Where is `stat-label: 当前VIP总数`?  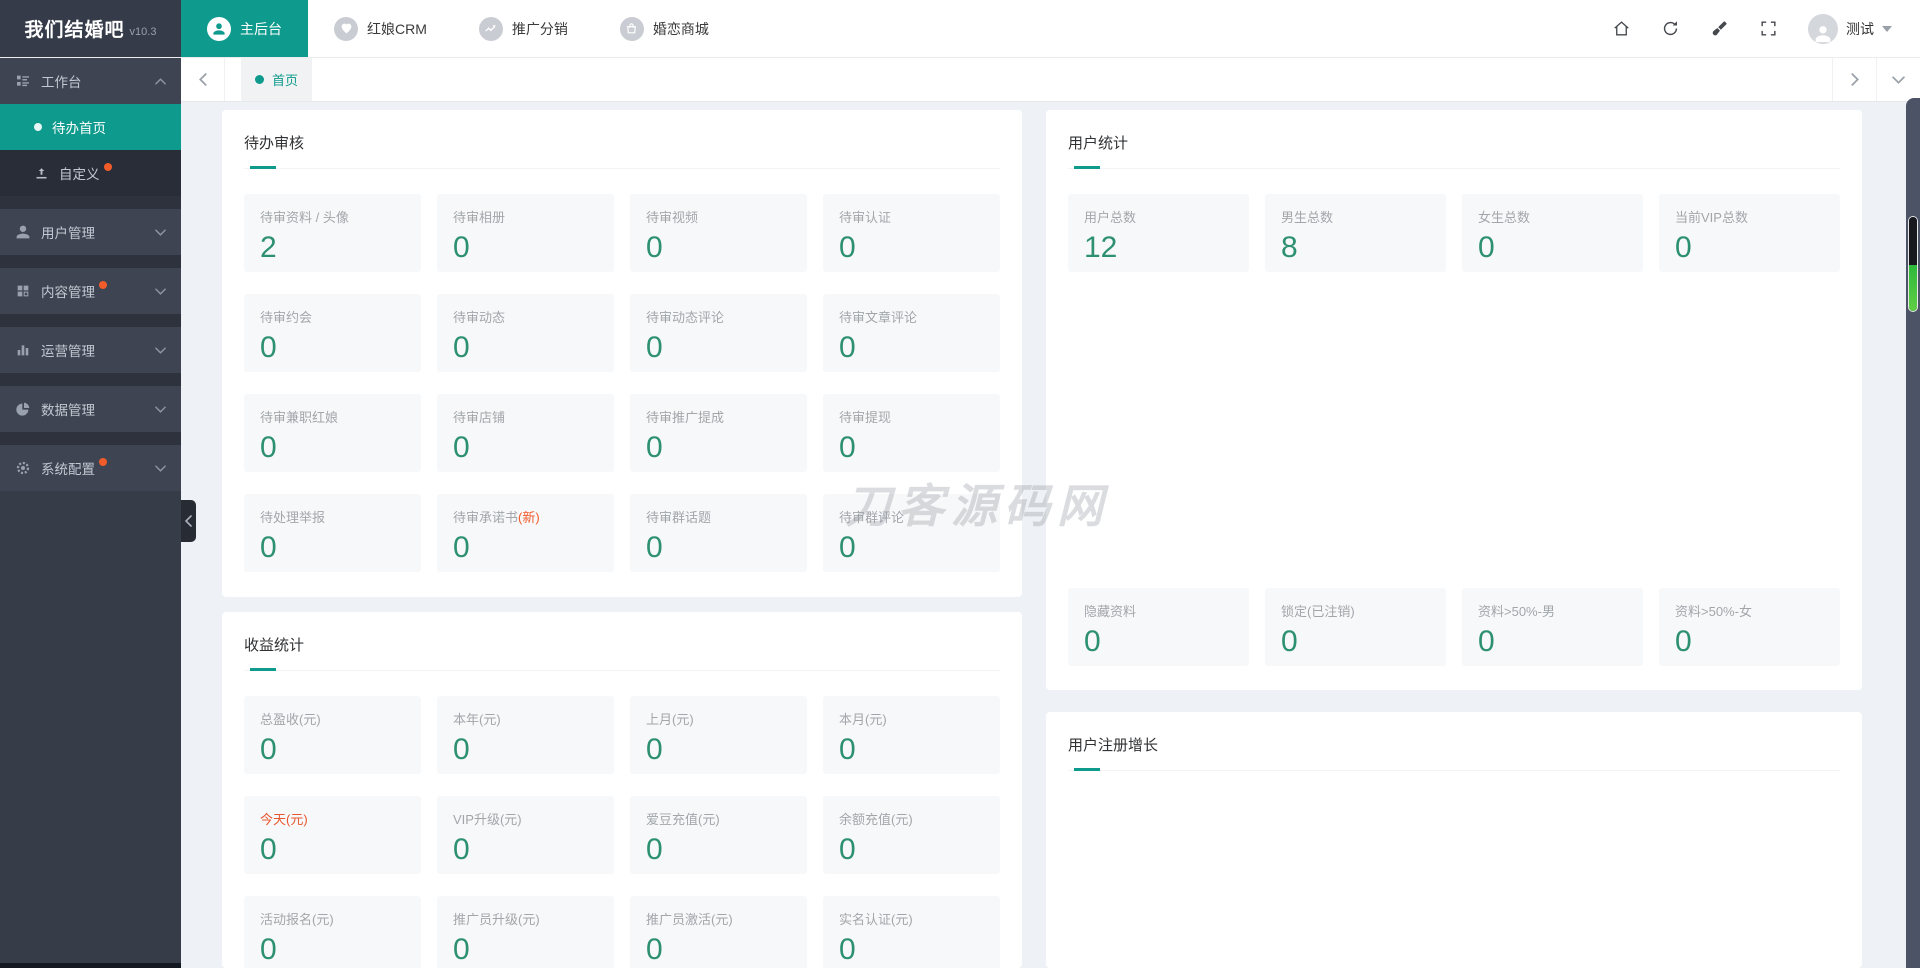
stat-label: 当前VIP总数 is located at coordinates (1711, 217).